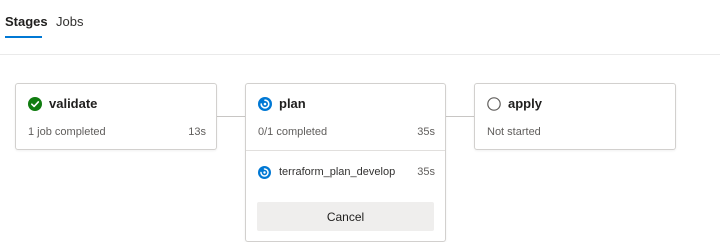 The height and width of the screenshot is (242, 720). Describe the element at coordinates (73, 103) in the screenshot. I see `stage-name: validate` at that location.